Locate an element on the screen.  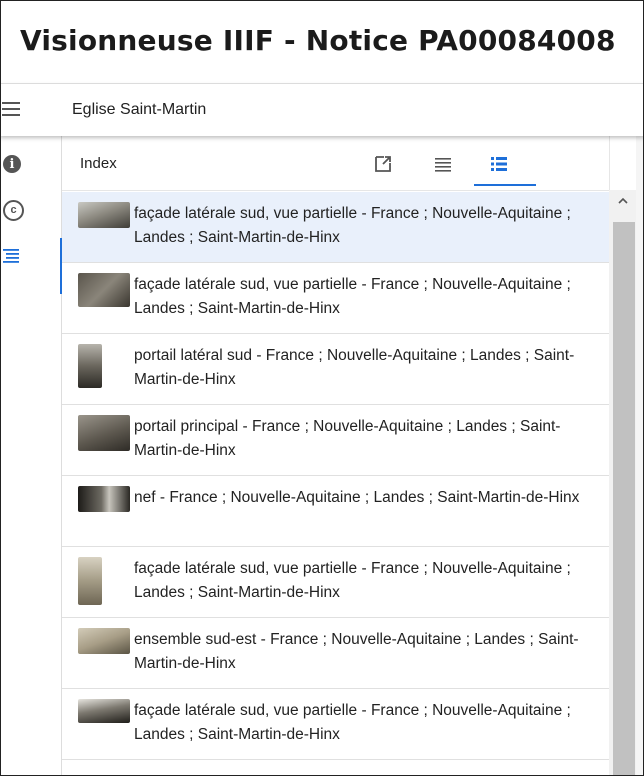
tab-thumbnail-list is located at coordinates (505, 165).